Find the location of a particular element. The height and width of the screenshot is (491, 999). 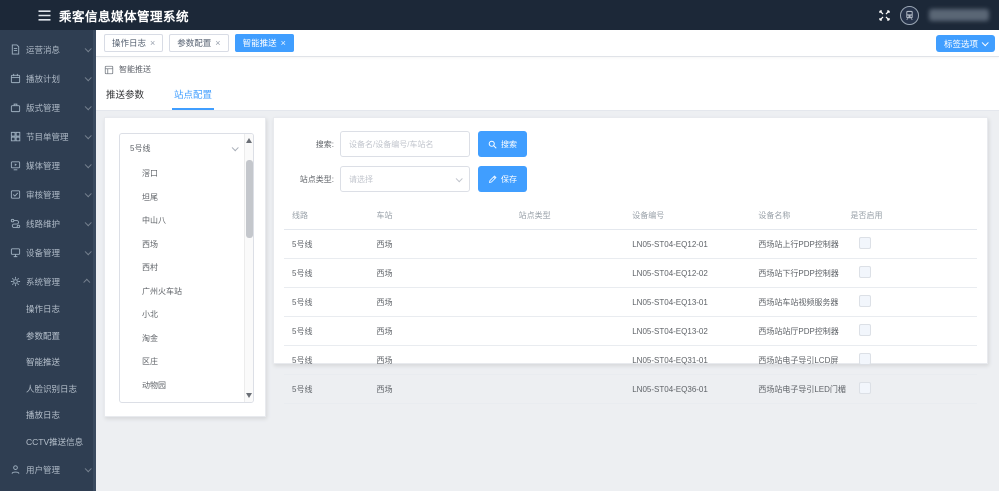

username-redacted is located at coordinates (959, 15).